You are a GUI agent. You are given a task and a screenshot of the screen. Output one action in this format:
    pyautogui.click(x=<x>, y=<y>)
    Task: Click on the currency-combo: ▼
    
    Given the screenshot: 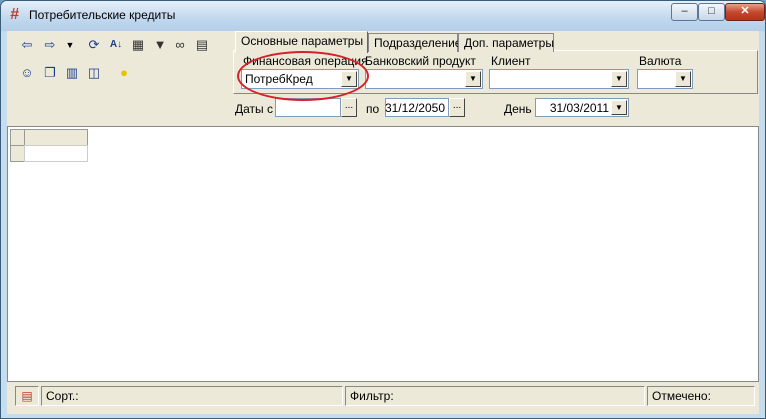 What is the action you would take?
    pyautogui.click(x=665, y=79)
    